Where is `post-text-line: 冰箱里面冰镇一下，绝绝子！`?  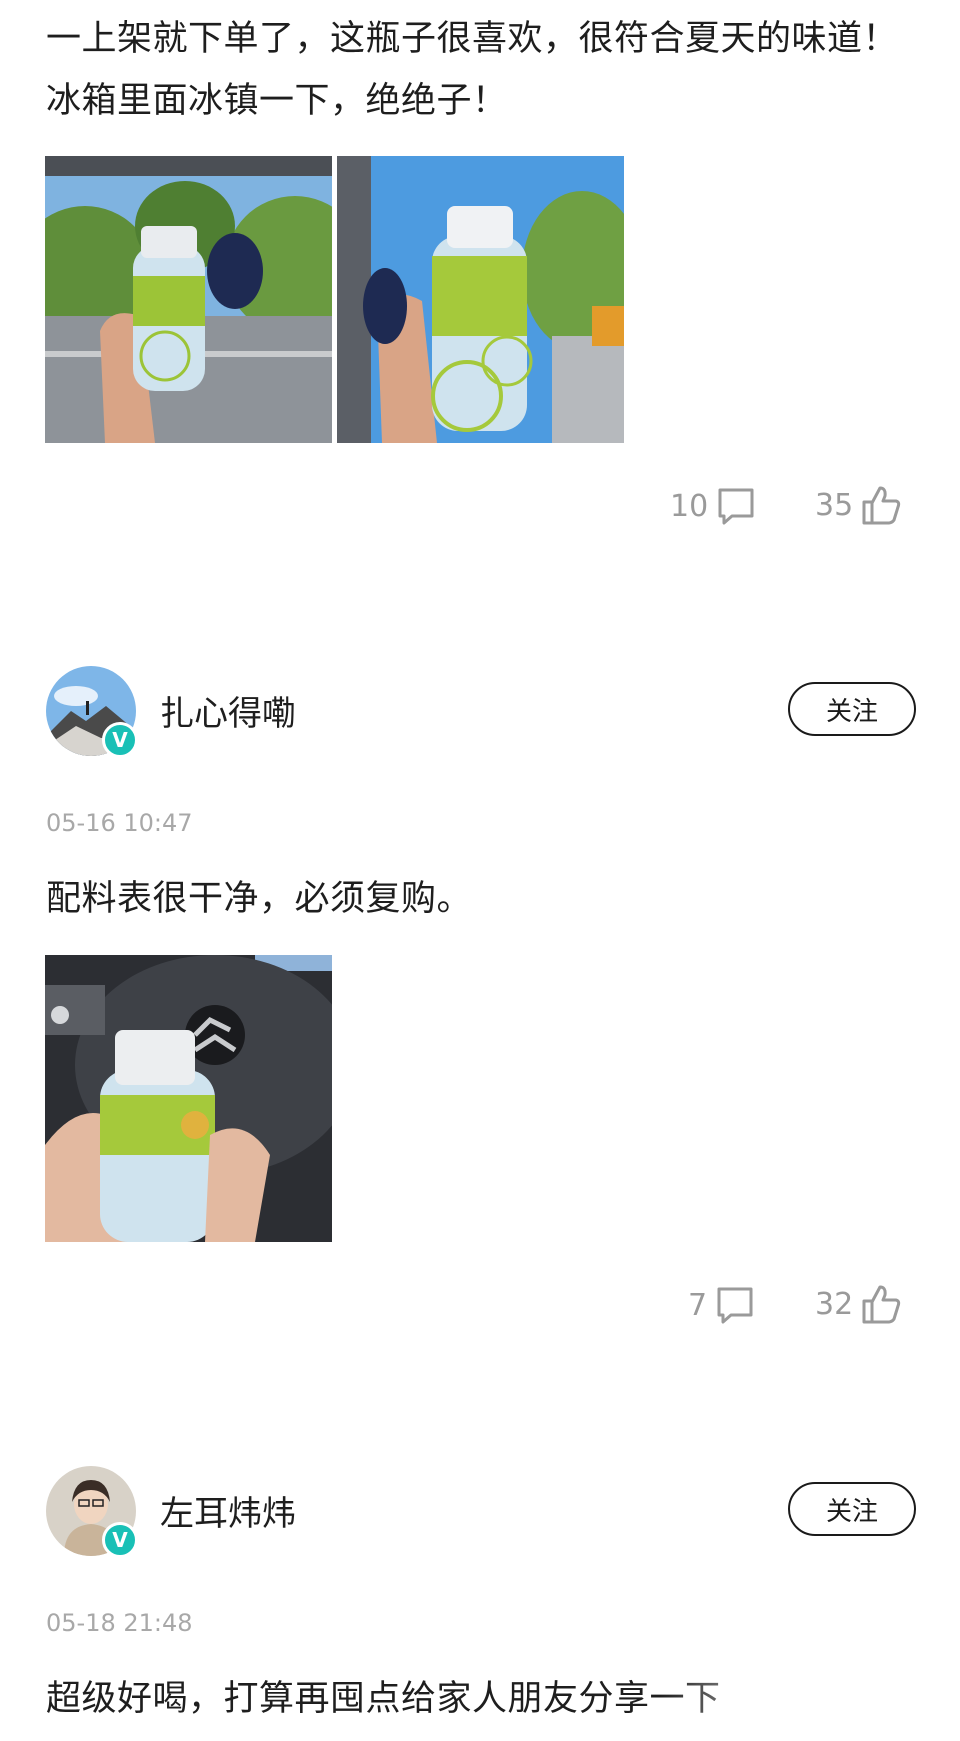 post-text-line: 冰箱里面冰镇一下，绝绝子！ is located at coordinates (277, 101).